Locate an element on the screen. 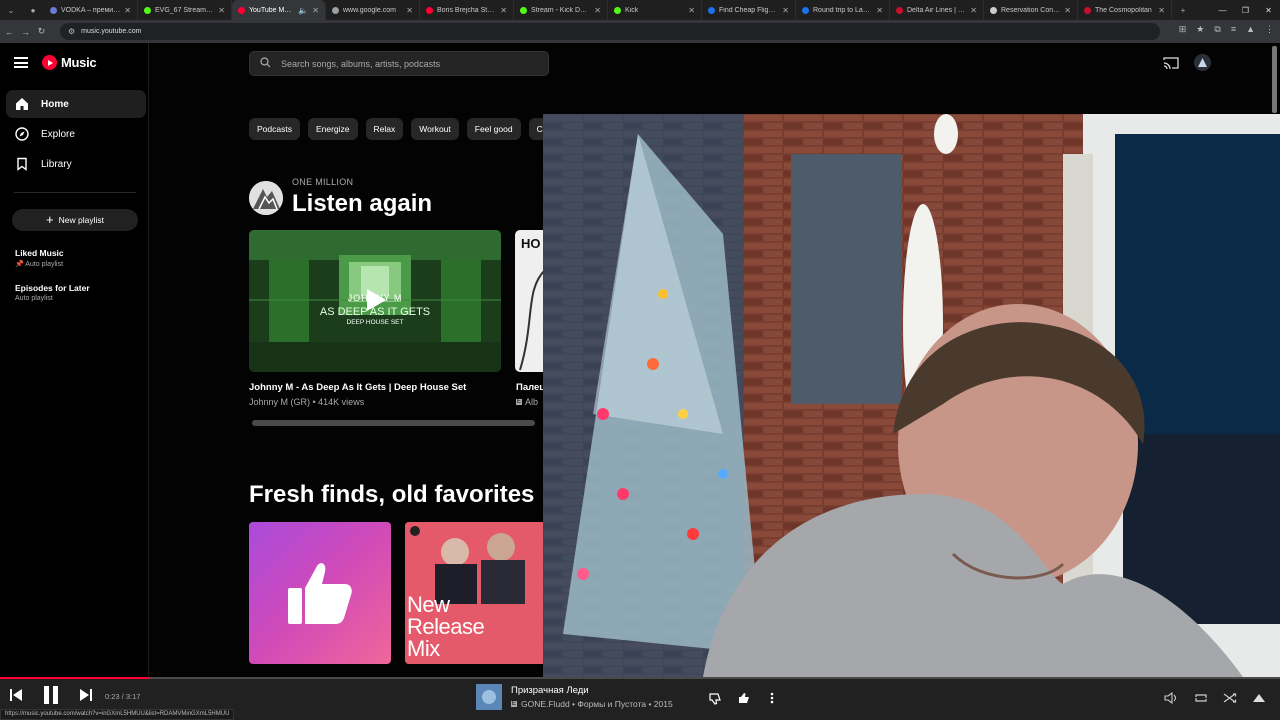 The height and width of the screenshot is (720, 1280). liked-music-tile is located at coordinates (320, 593).